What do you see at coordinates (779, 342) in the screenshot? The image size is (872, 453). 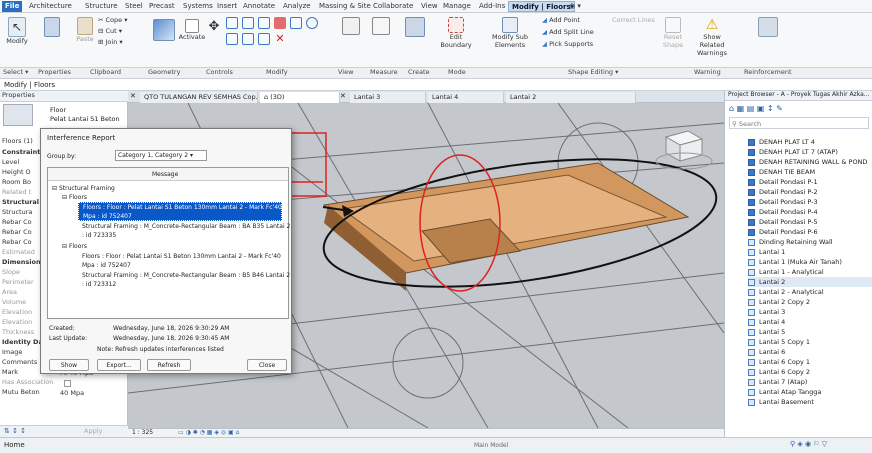 I see `browser-item: Lantai 5 Copy 1` at bounding box center [779, 342].